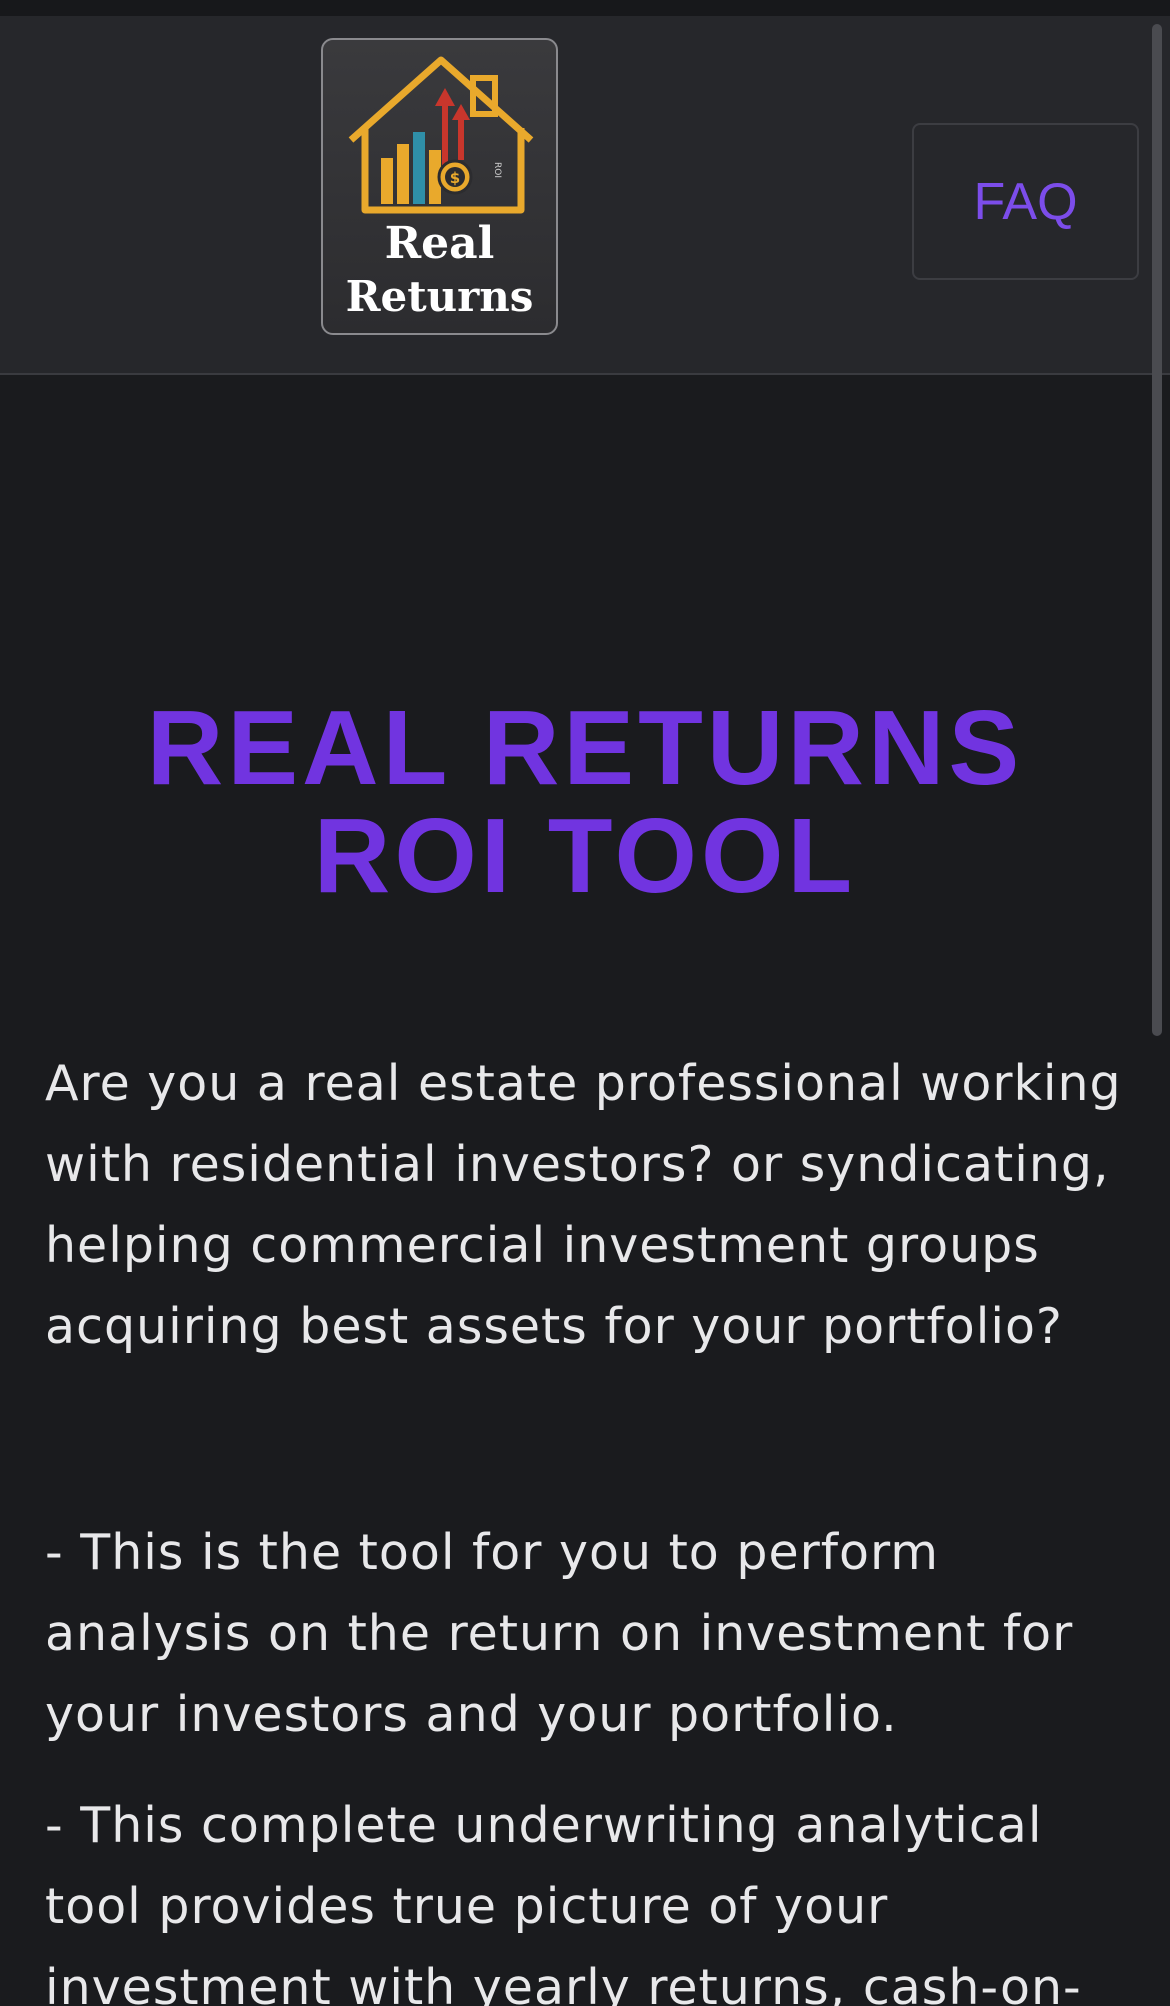 Image resolution: width=1170 pixels, height=2006 pixels. Describe the element at coordinates (585, 802) in the screenshot. I see `page-title: REAL RETURNS ROI TOOL` at that location.